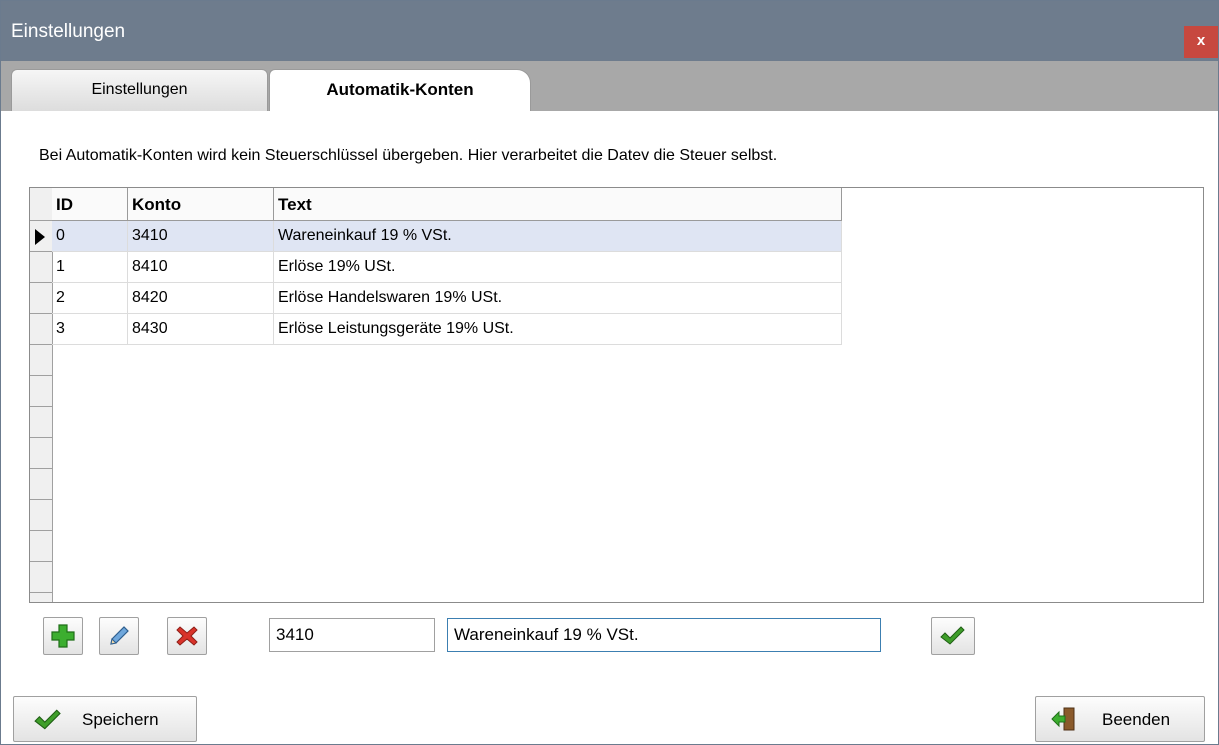  What do you see at coordinates (558, 204) in the screenshot?
I see `column-header-text: Text` at bounding box center [558, 204].